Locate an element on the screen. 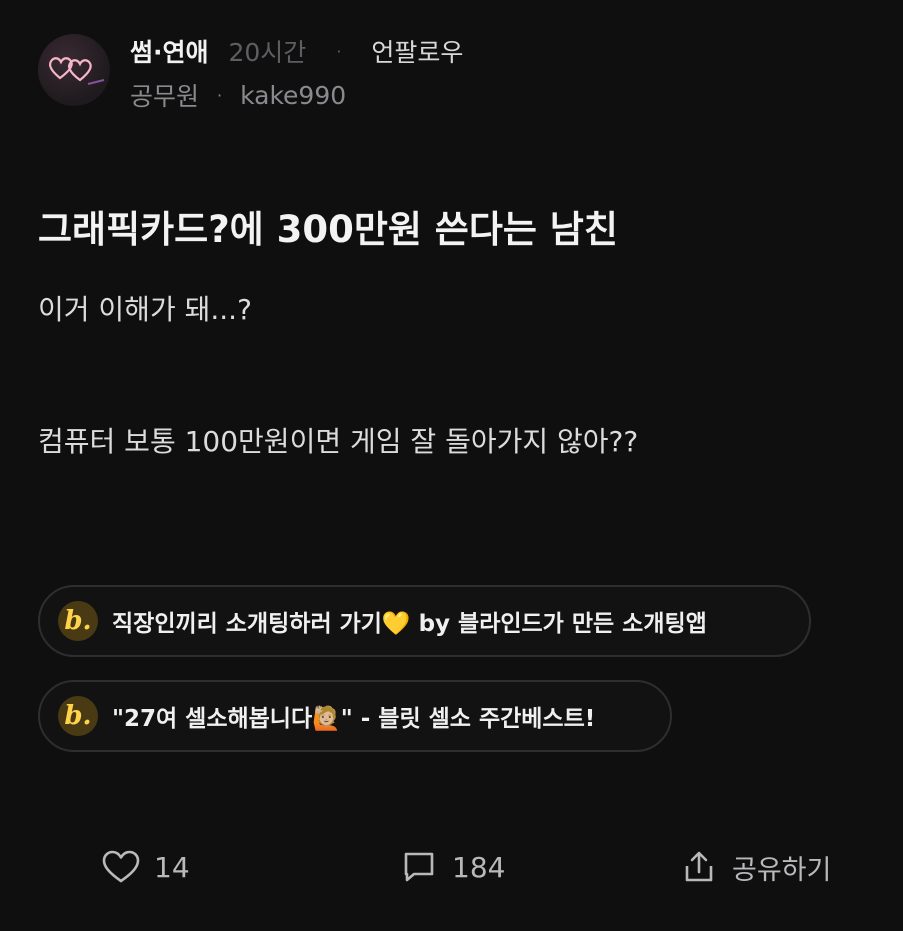 This screenshot has height=931, width=903. unfollow-button: 언팔로우 is located at coordinates (417, 51).